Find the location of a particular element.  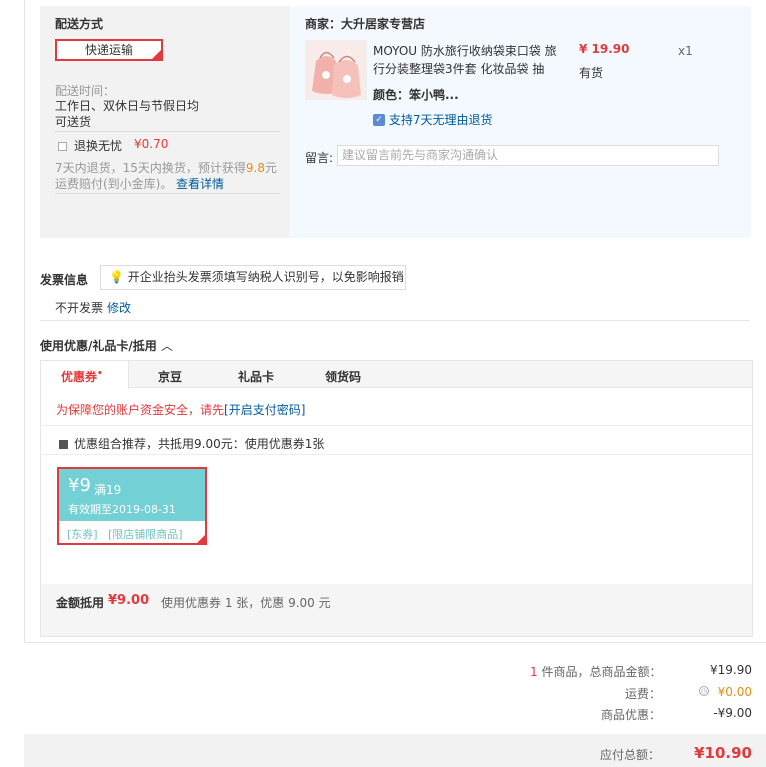

tab-coupon: 优惠券• is located at coordinates (82, 376).